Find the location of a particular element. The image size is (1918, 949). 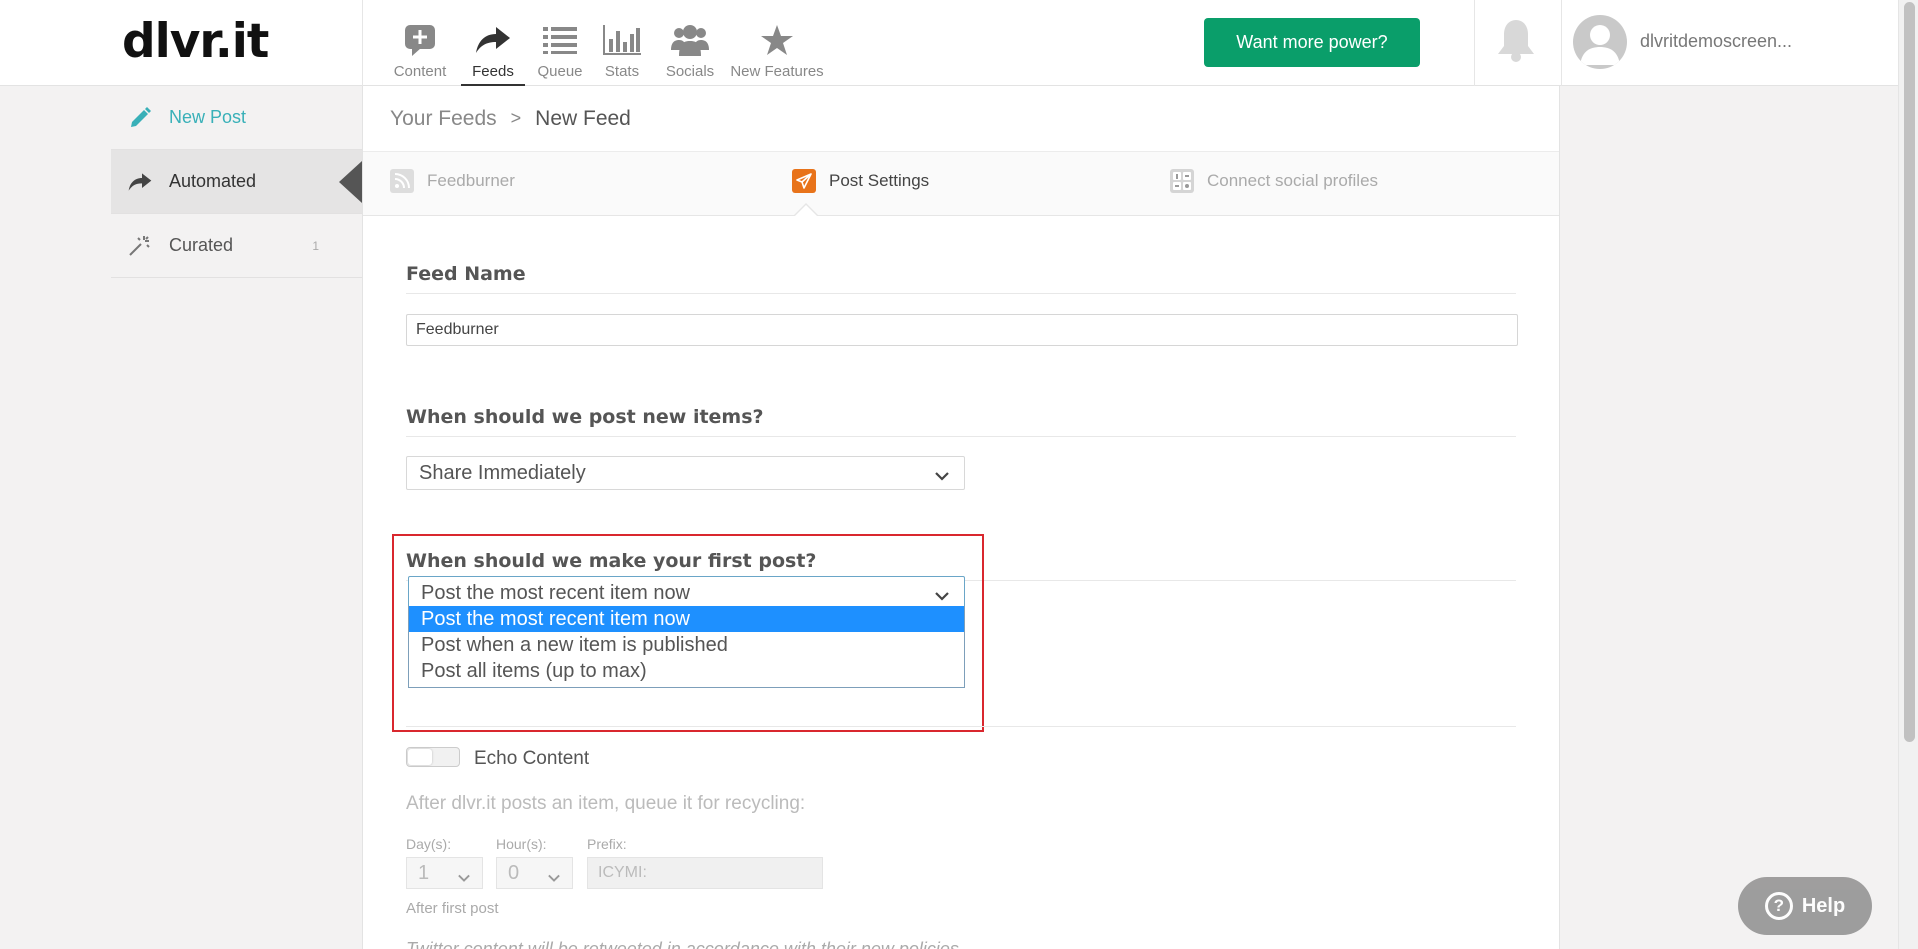

prefix-input: ICYMI: is located at coordinates (705, 873).